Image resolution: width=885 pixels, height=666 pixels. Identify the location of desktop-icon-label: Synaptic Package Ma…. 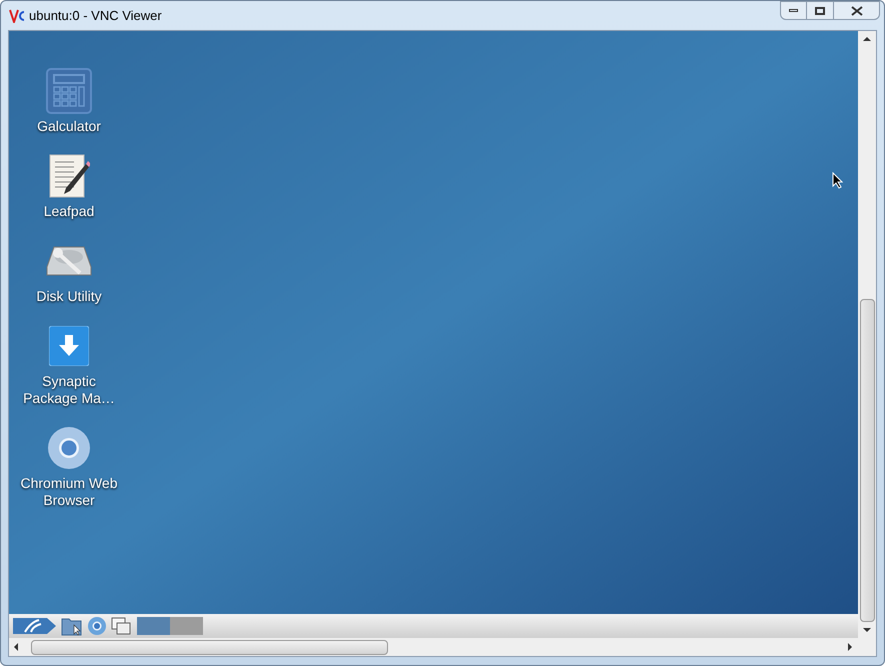
(69, 390).